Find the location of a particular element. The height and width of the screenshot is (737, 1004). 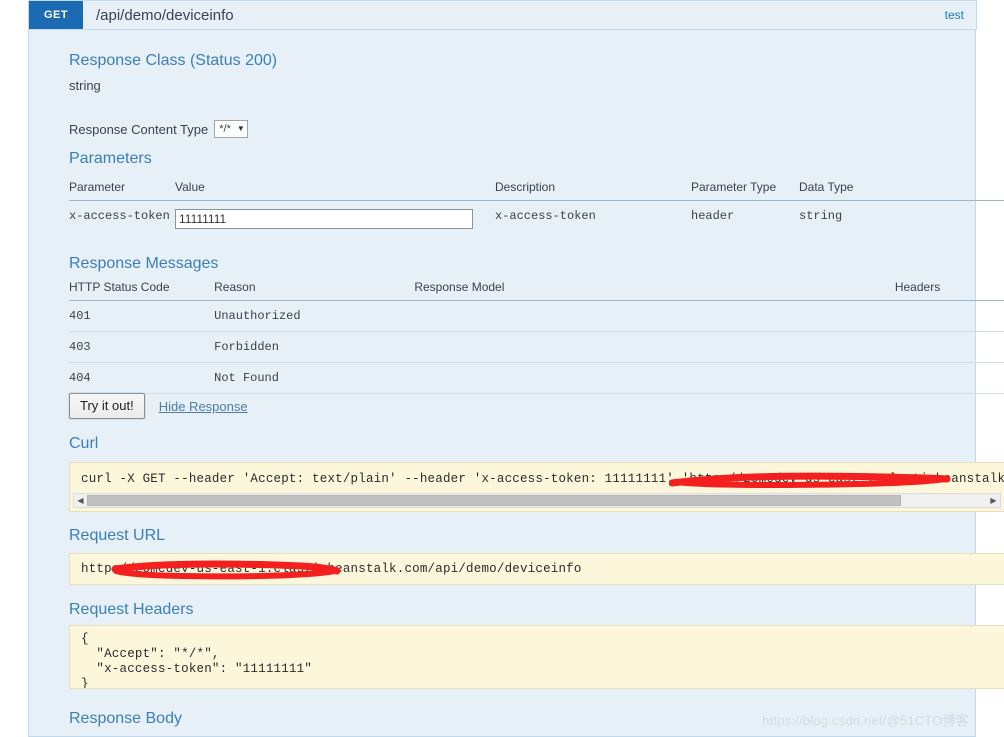

col-reason: Reason is located at coordinates (314, 290).